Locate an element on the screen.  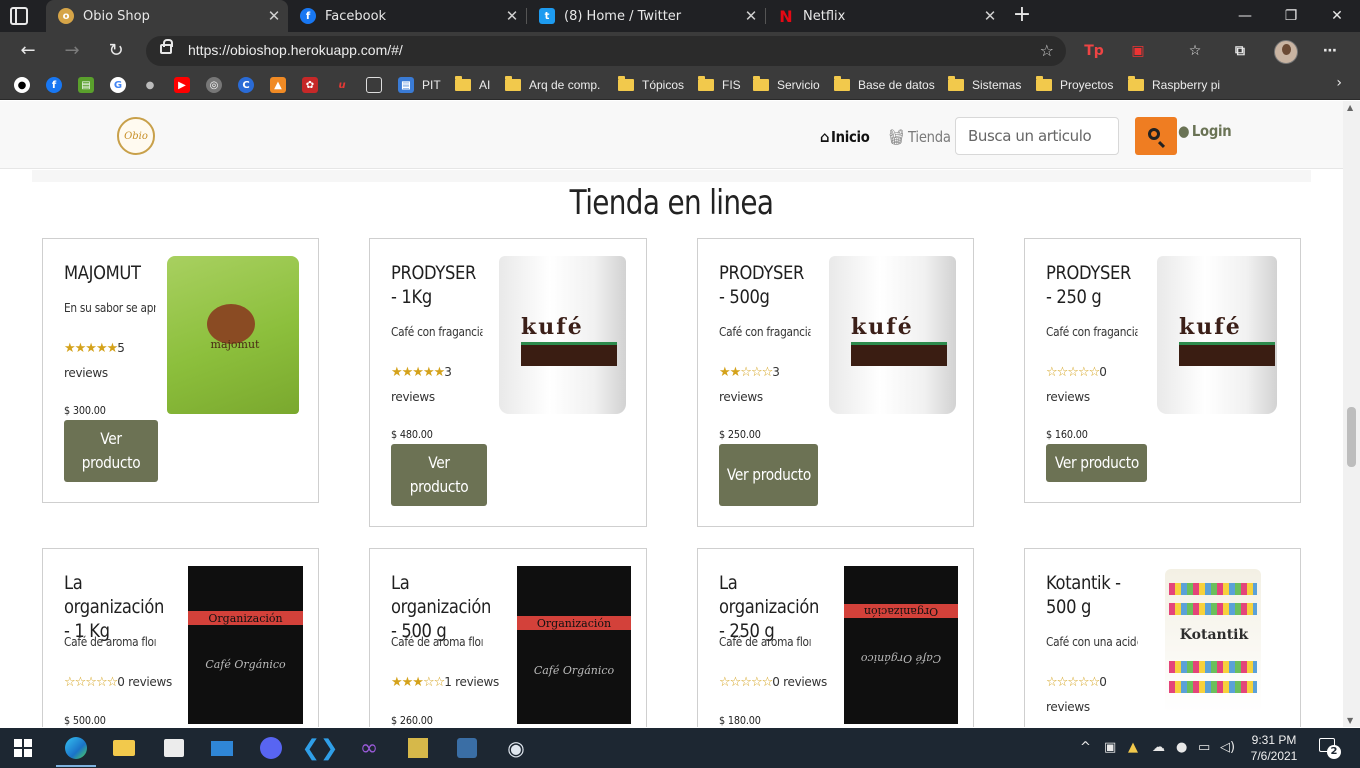
huawei-icon: ✿ is located at coordinates (310, 85).